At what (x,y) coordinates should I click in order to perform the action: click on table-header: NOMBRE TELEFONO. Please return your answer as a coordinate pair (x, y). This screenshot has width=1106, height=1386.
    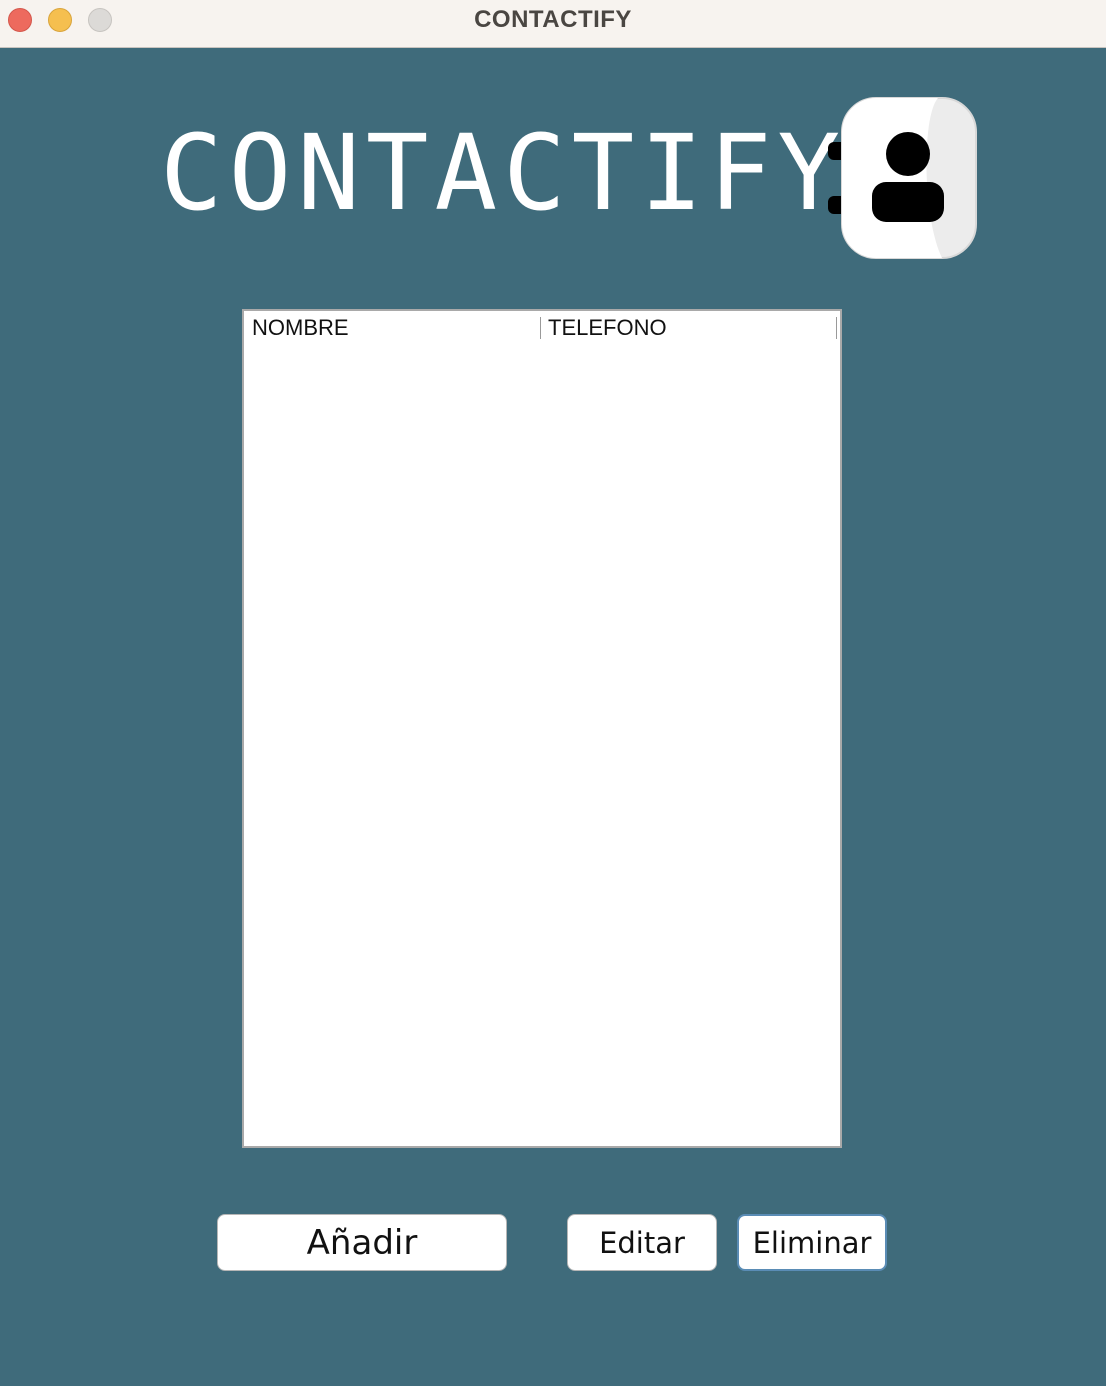
    Looking at the image, I should click on (542, 327).